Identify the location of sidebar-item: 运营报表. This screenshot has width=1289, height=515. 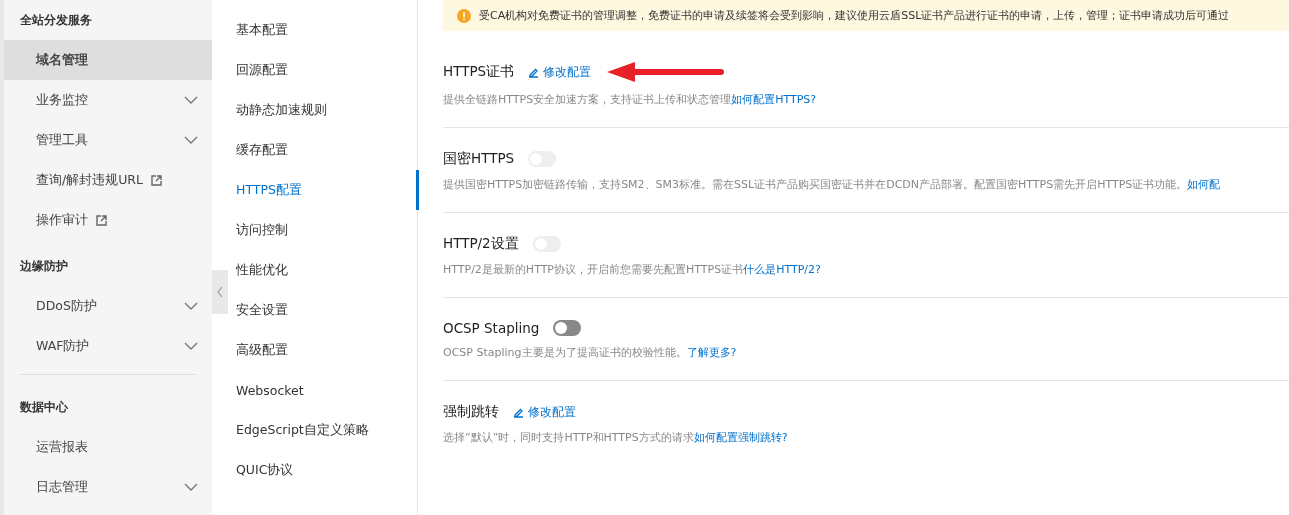
(108, 447).